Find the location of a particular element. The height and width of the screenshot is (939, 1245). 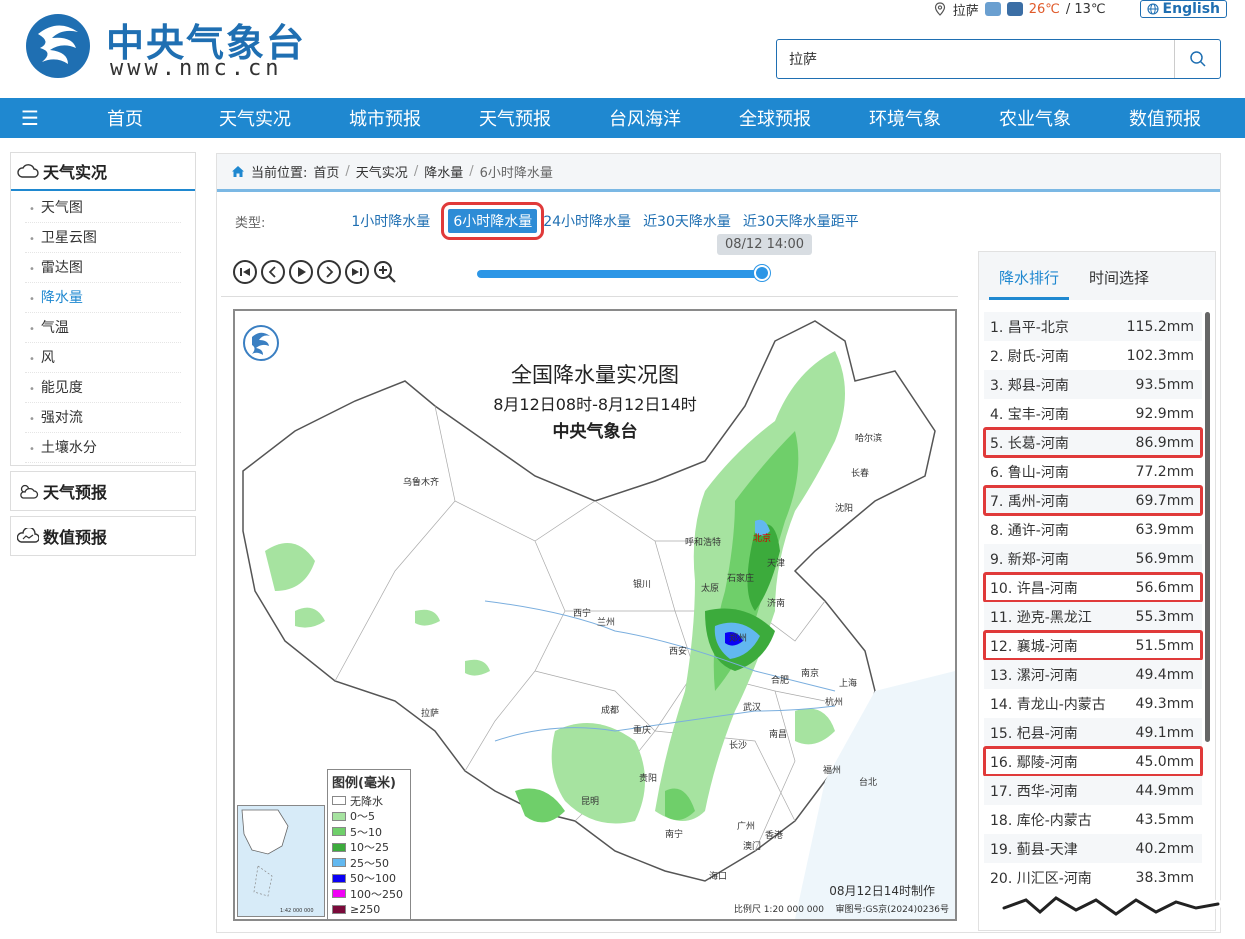

nav-weather-forecast: 天气预报 is located at coordinates (515, 118).